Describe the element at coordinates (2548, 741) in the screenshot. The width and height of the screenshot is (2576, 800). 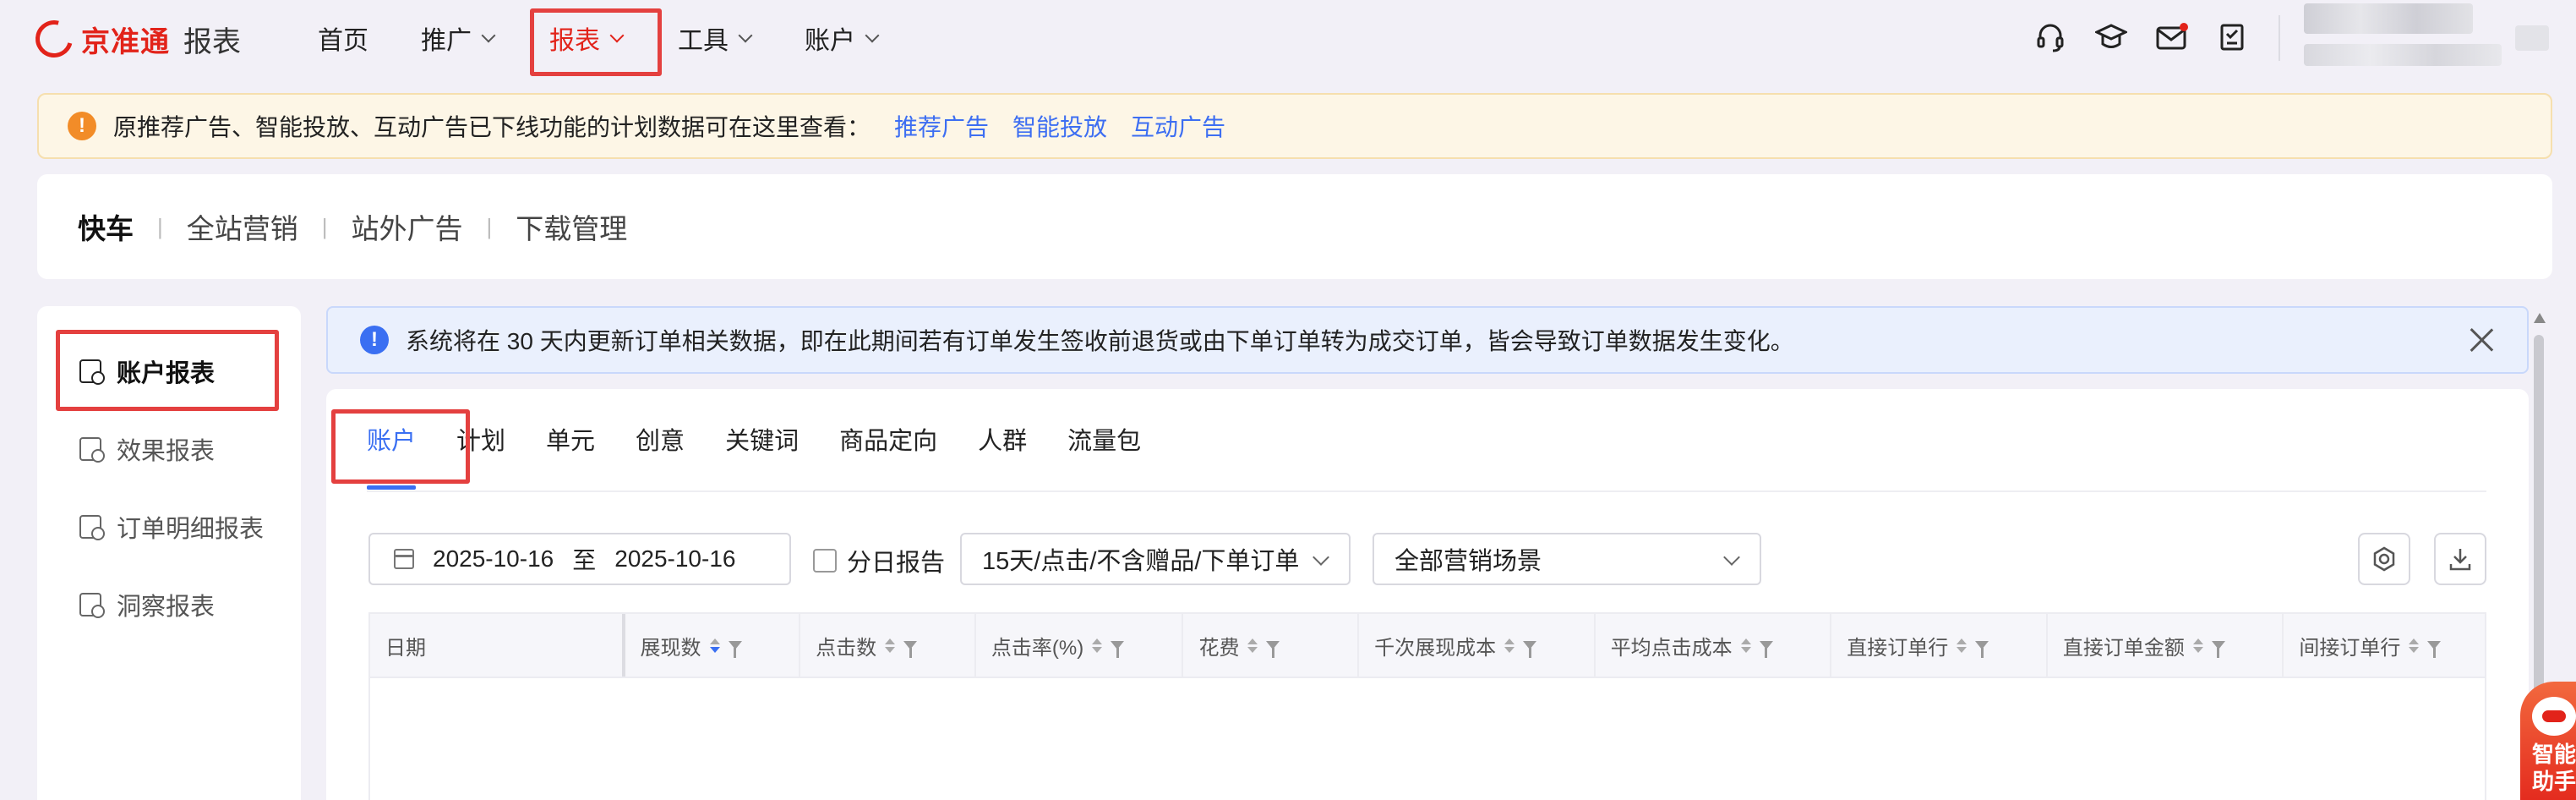
I see `smart-assistant-button: 智能助手` at that location.